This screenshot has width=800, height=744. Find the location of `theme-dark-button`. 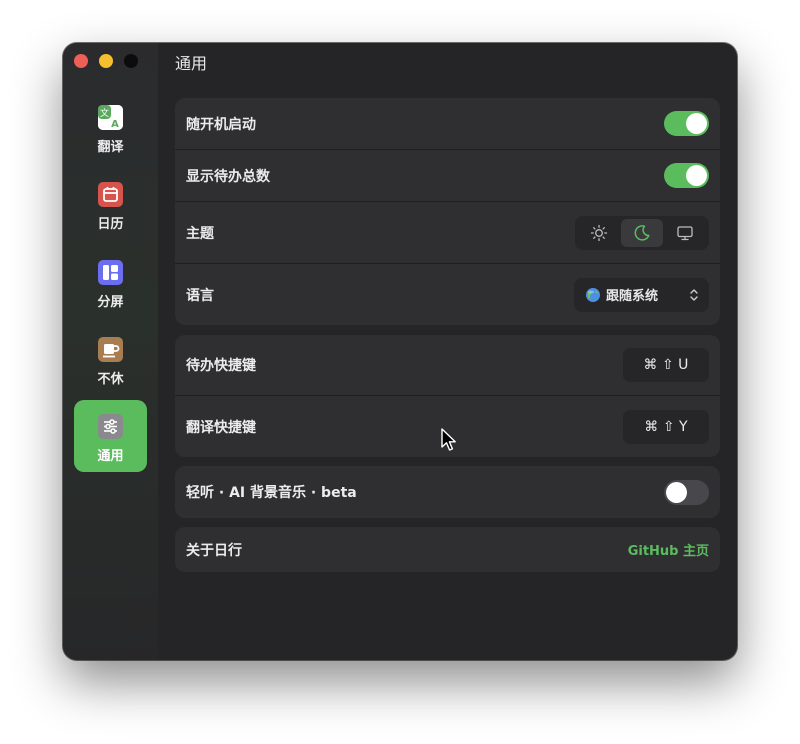

theme-dark-button is located at coordinates (642, 232).